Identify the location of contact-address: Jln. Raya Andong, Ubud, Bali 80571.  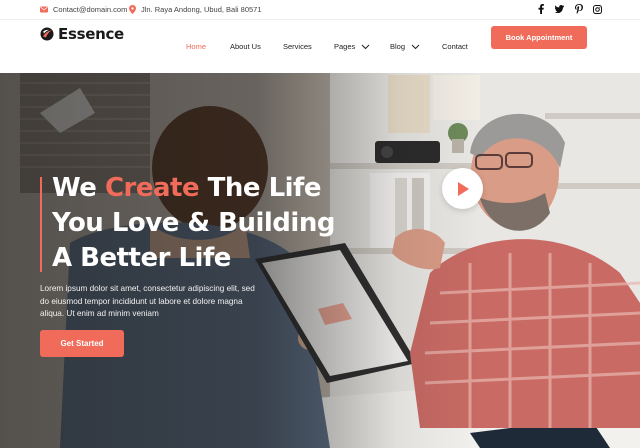
(195, 9).